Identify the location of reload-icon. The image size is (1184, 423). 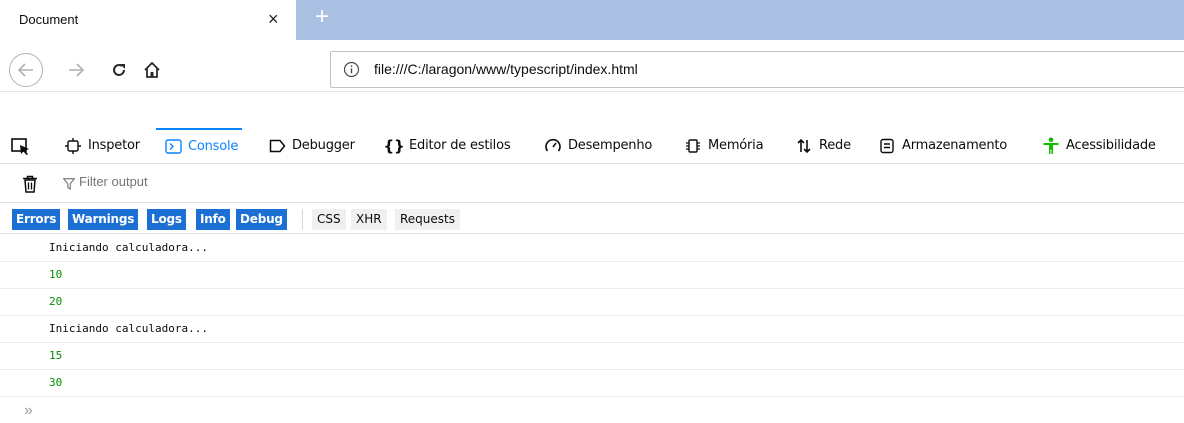
(119, 70).